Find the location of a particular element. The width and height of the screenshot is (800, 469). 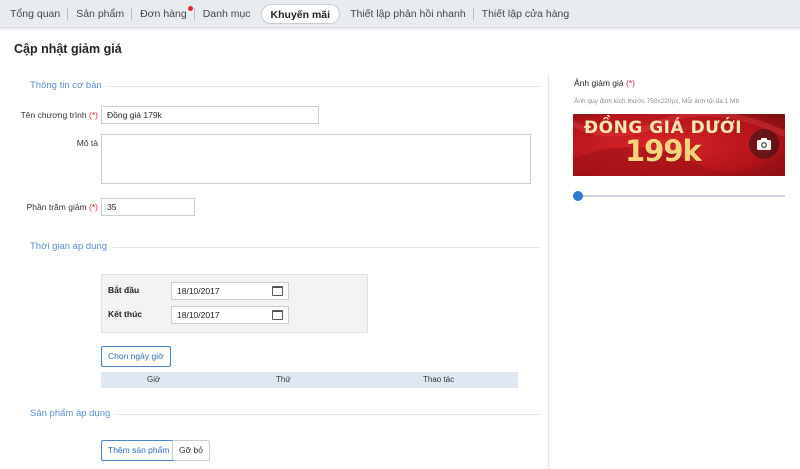

program-name-input is located at coordinates (210, 115).